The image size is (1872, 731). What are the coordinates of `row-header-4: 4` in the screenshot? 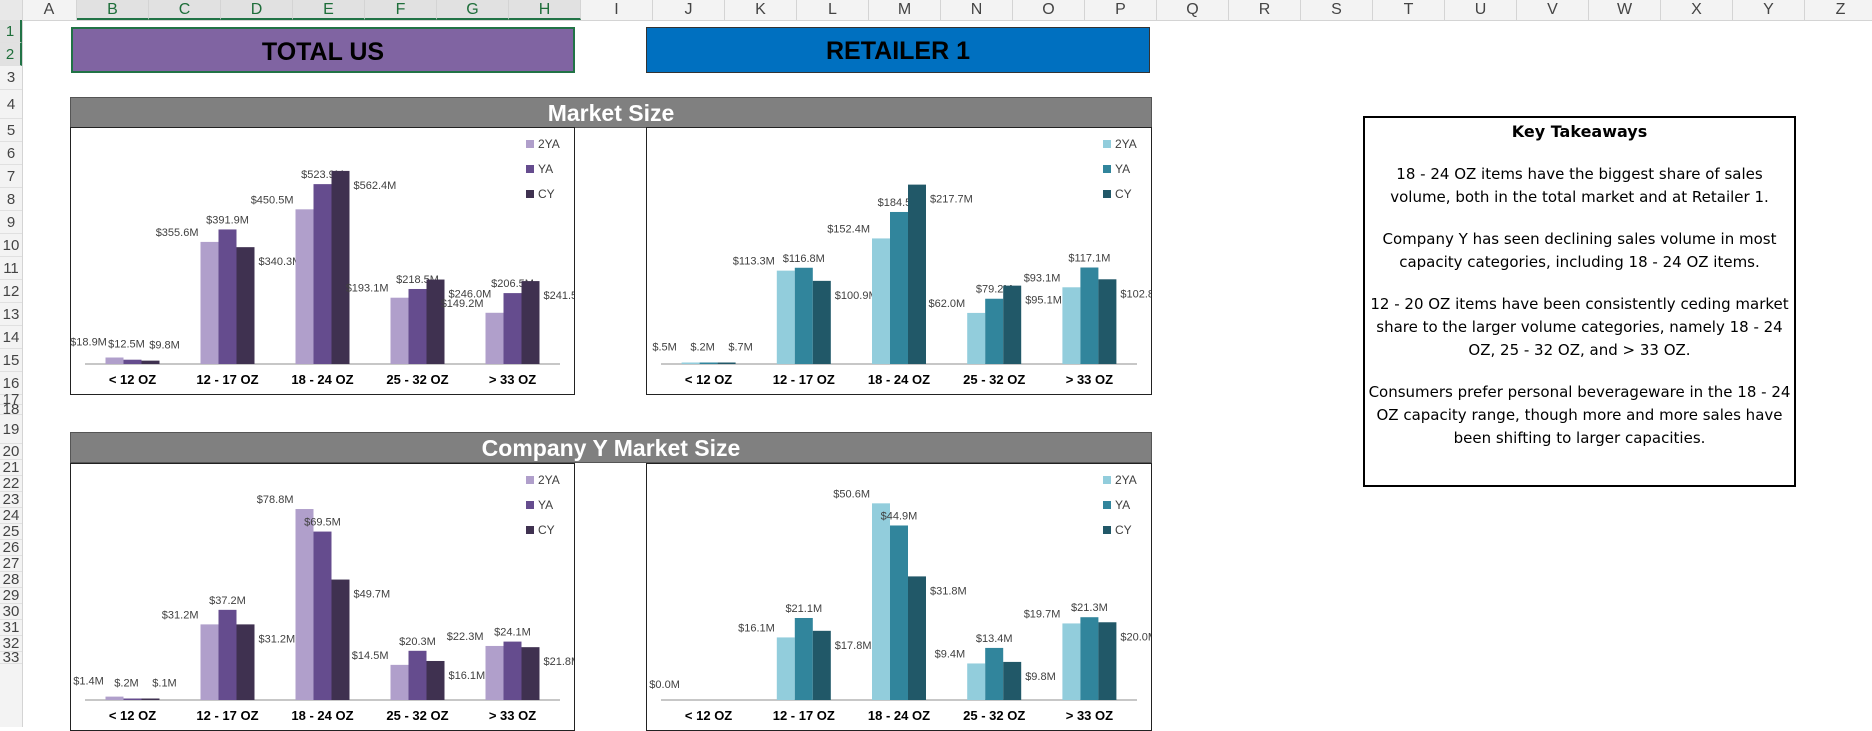 It's located at (11, 104).